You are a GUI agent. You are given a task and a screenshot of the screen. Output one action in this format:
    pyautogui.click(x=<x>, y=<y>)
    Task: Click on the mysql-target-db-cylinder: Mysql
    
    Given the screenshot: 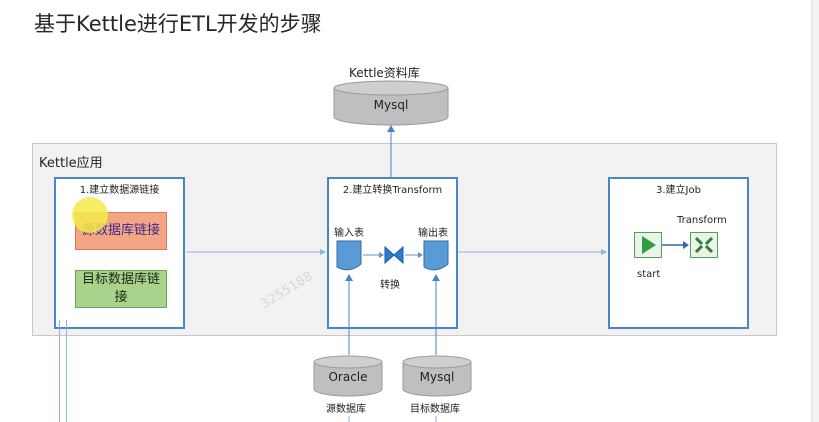 What is the action you would take?
    pyautogui.click(x=437, y=376)
    